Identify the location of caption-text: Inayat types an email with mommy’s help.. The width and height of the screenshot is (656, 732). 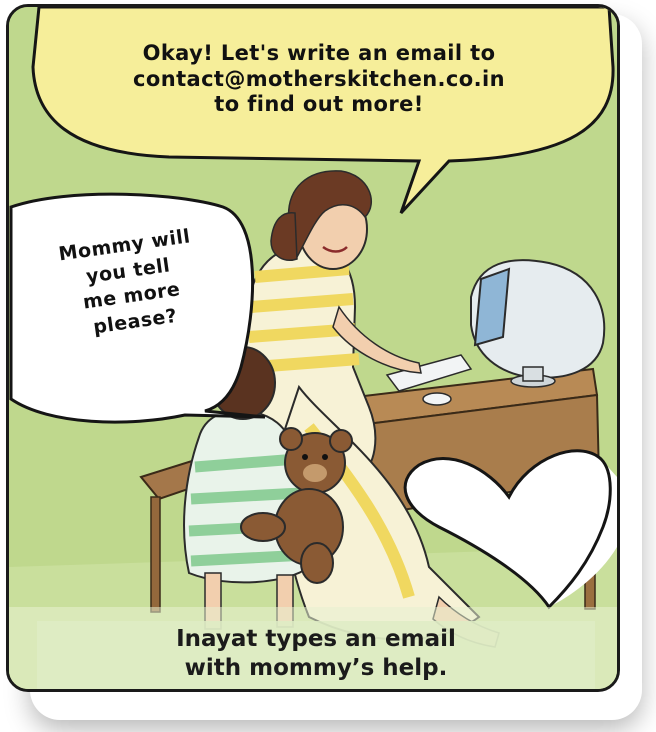
(316, 654).